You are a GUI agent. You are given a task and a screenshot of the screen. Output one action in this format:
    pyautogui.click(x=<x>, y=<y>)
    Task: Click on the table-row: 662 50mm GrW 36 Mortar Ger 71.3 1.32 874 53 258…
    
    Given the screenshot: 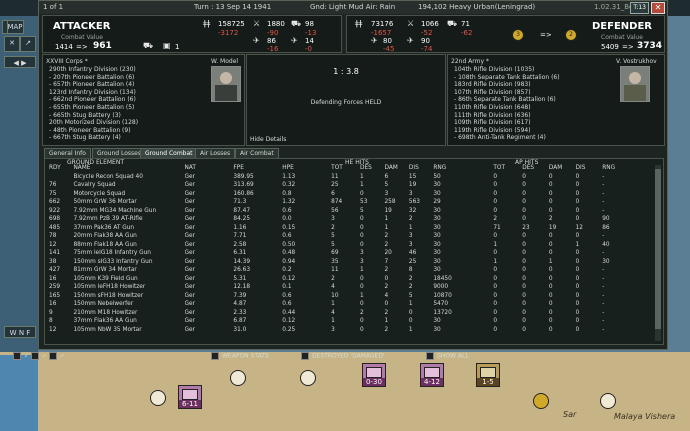 What is the action you would take?
    pyautogui.click(x=339, y=202)
    